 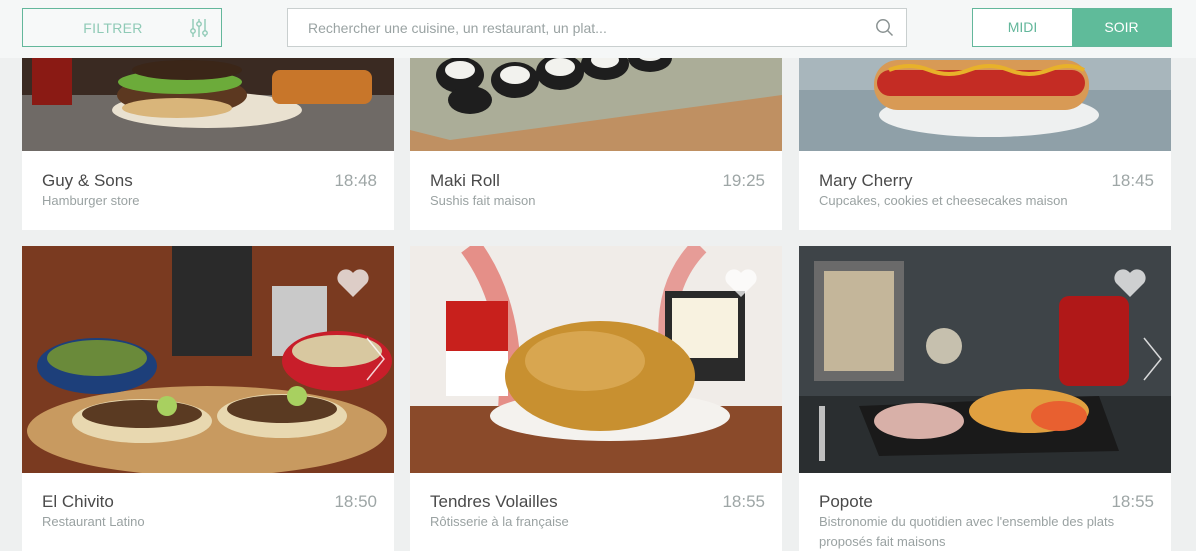 What do you see at coordinates (91, 200) in the screenshot?
I see `restaurant-description: Hamburger store` at bounding box center [91, 200].